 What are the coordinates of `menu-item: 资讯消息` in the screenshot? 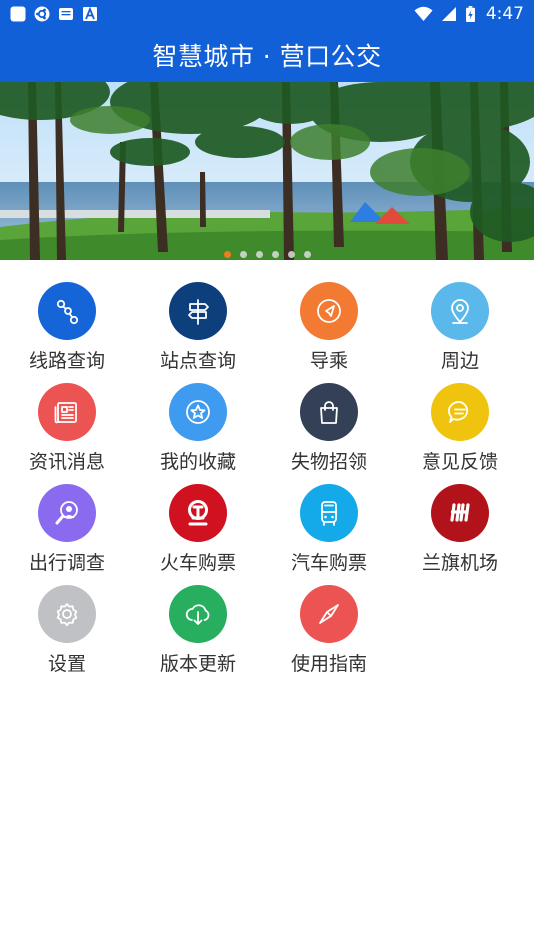 It's located at (67, 433).